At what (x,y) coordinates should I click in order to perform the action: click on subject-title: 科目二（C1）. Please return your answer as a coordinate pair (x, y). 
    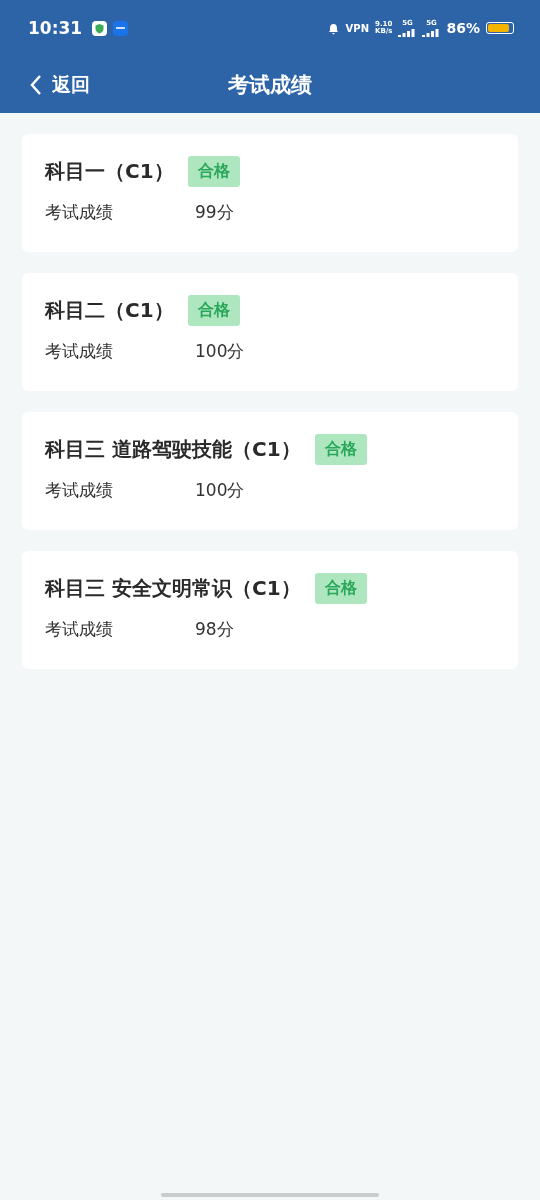
    Looking at the image, I should click on (109, 310).